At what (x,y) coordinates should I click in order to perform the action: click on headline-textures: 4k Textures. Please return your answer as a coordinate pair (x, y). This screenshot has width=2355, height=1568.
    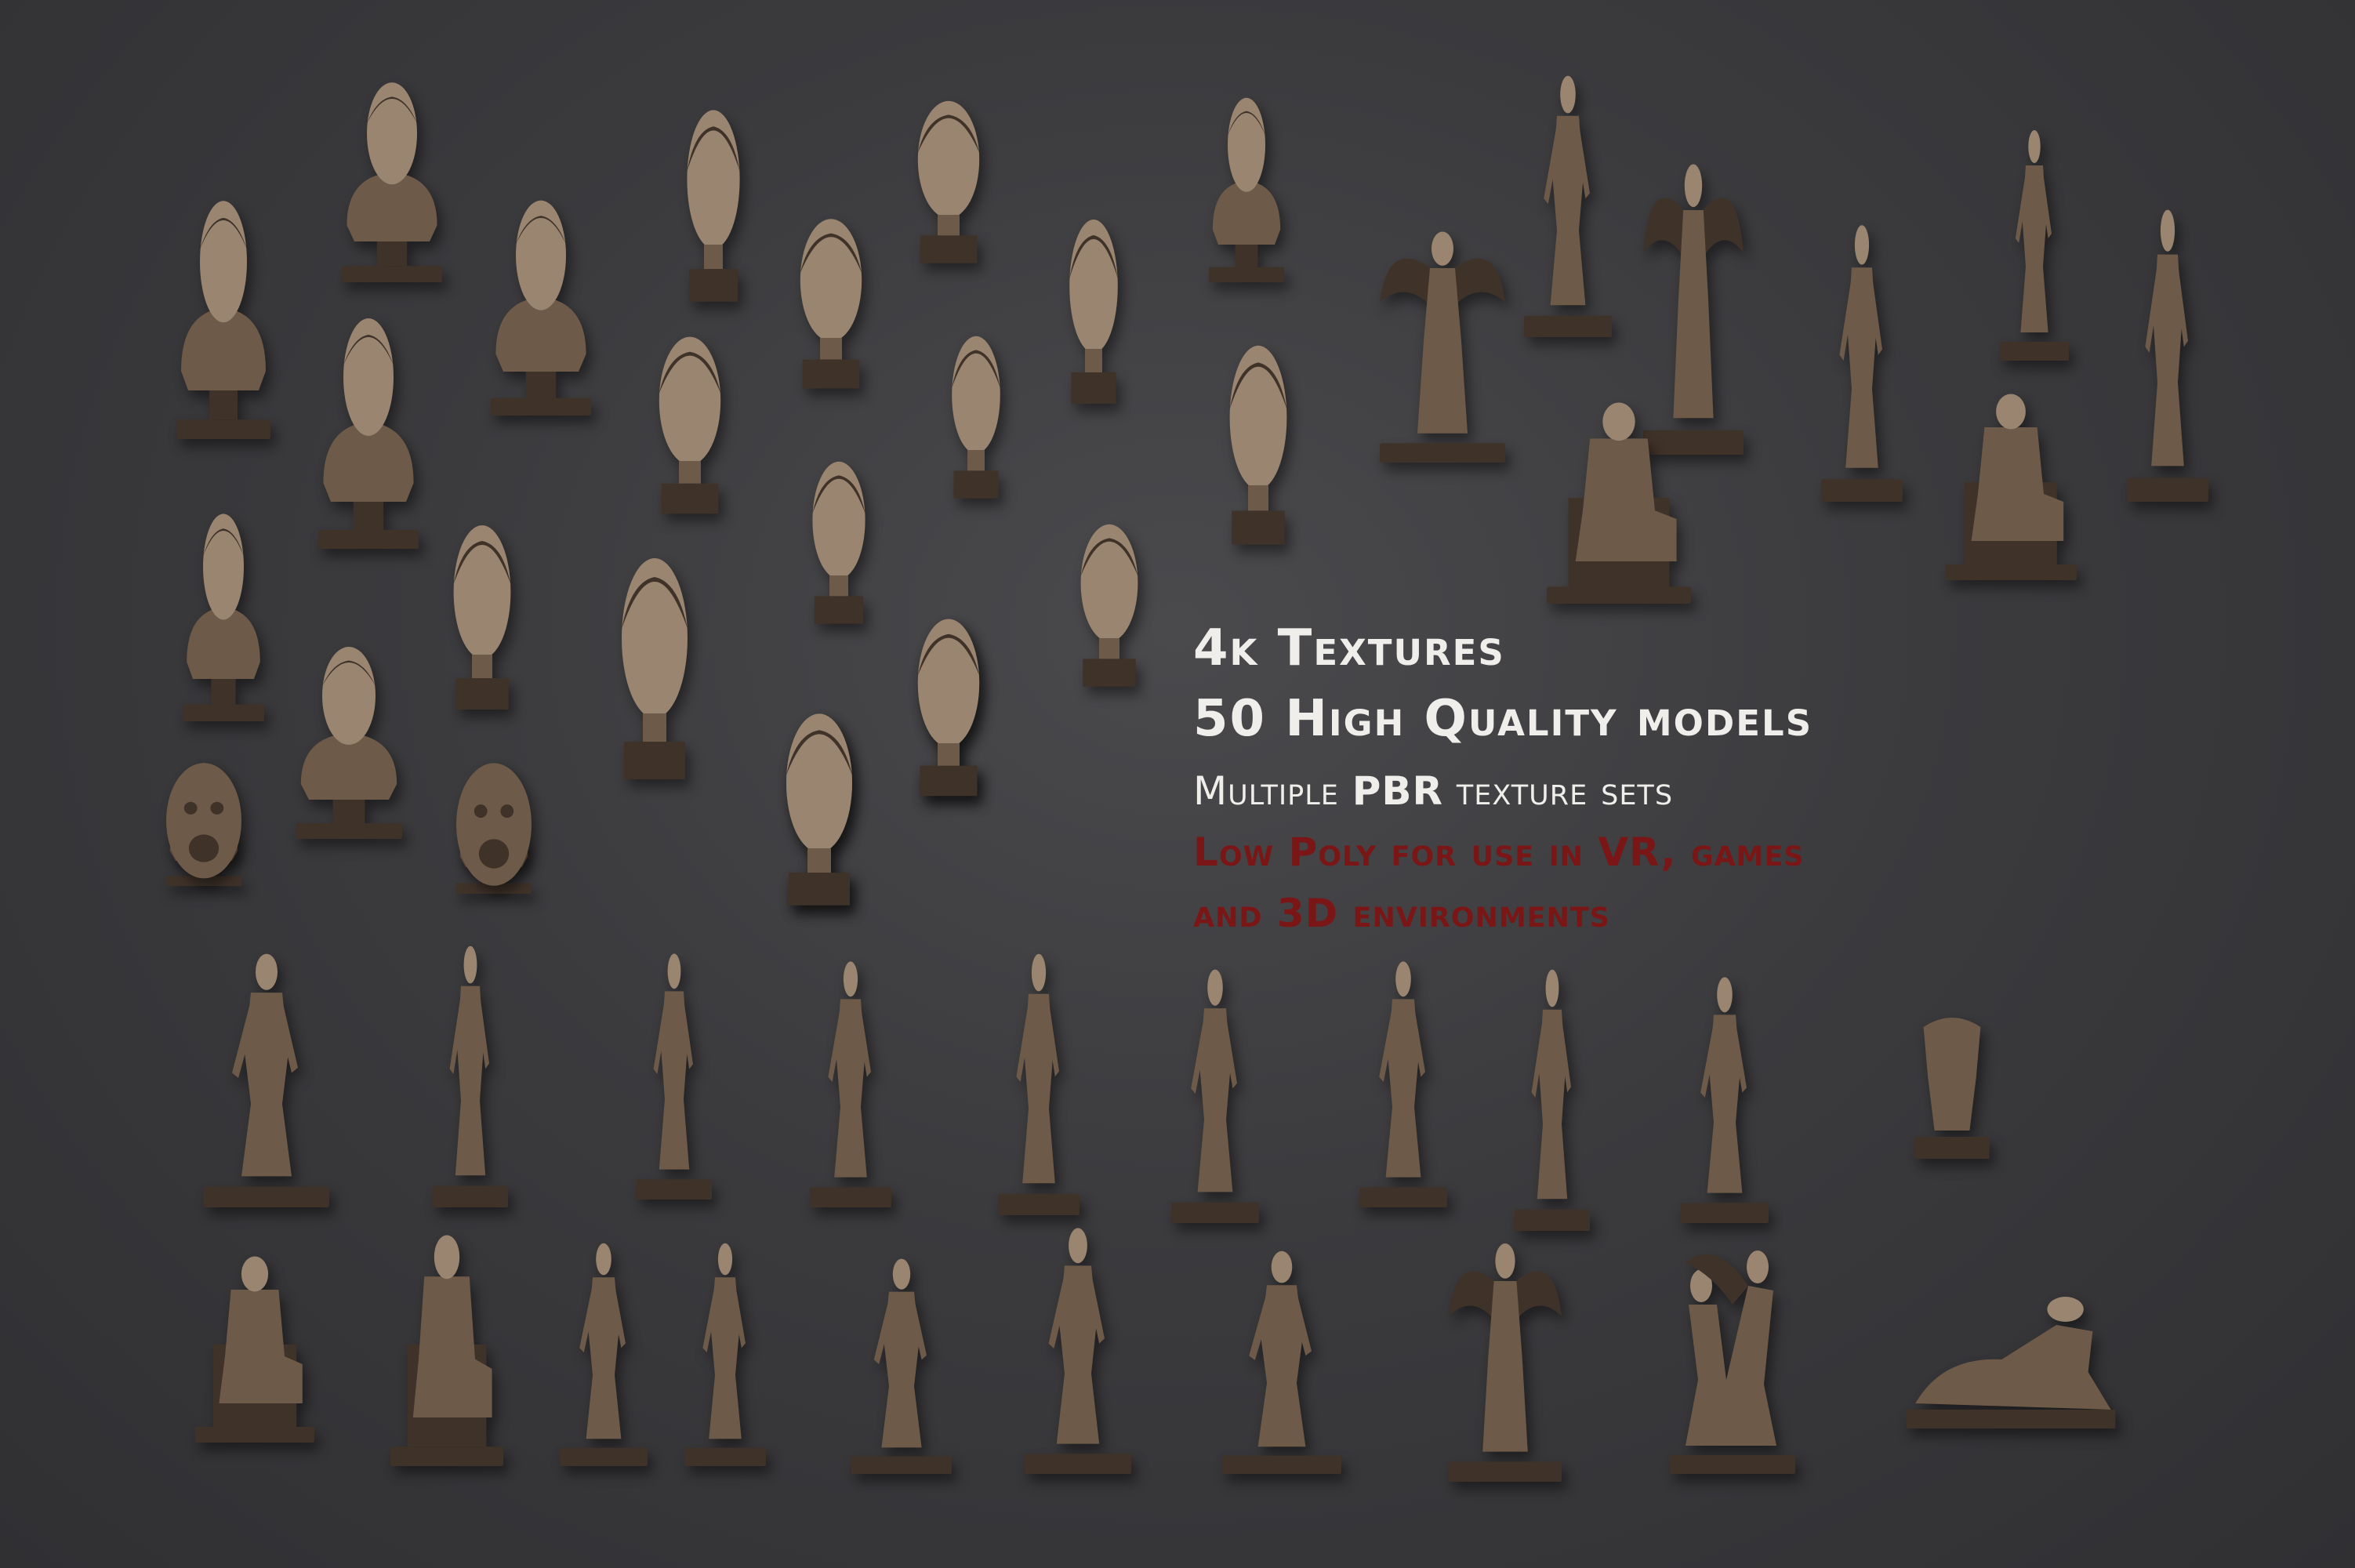
    Looking at the image, I should click on (1349, 648).